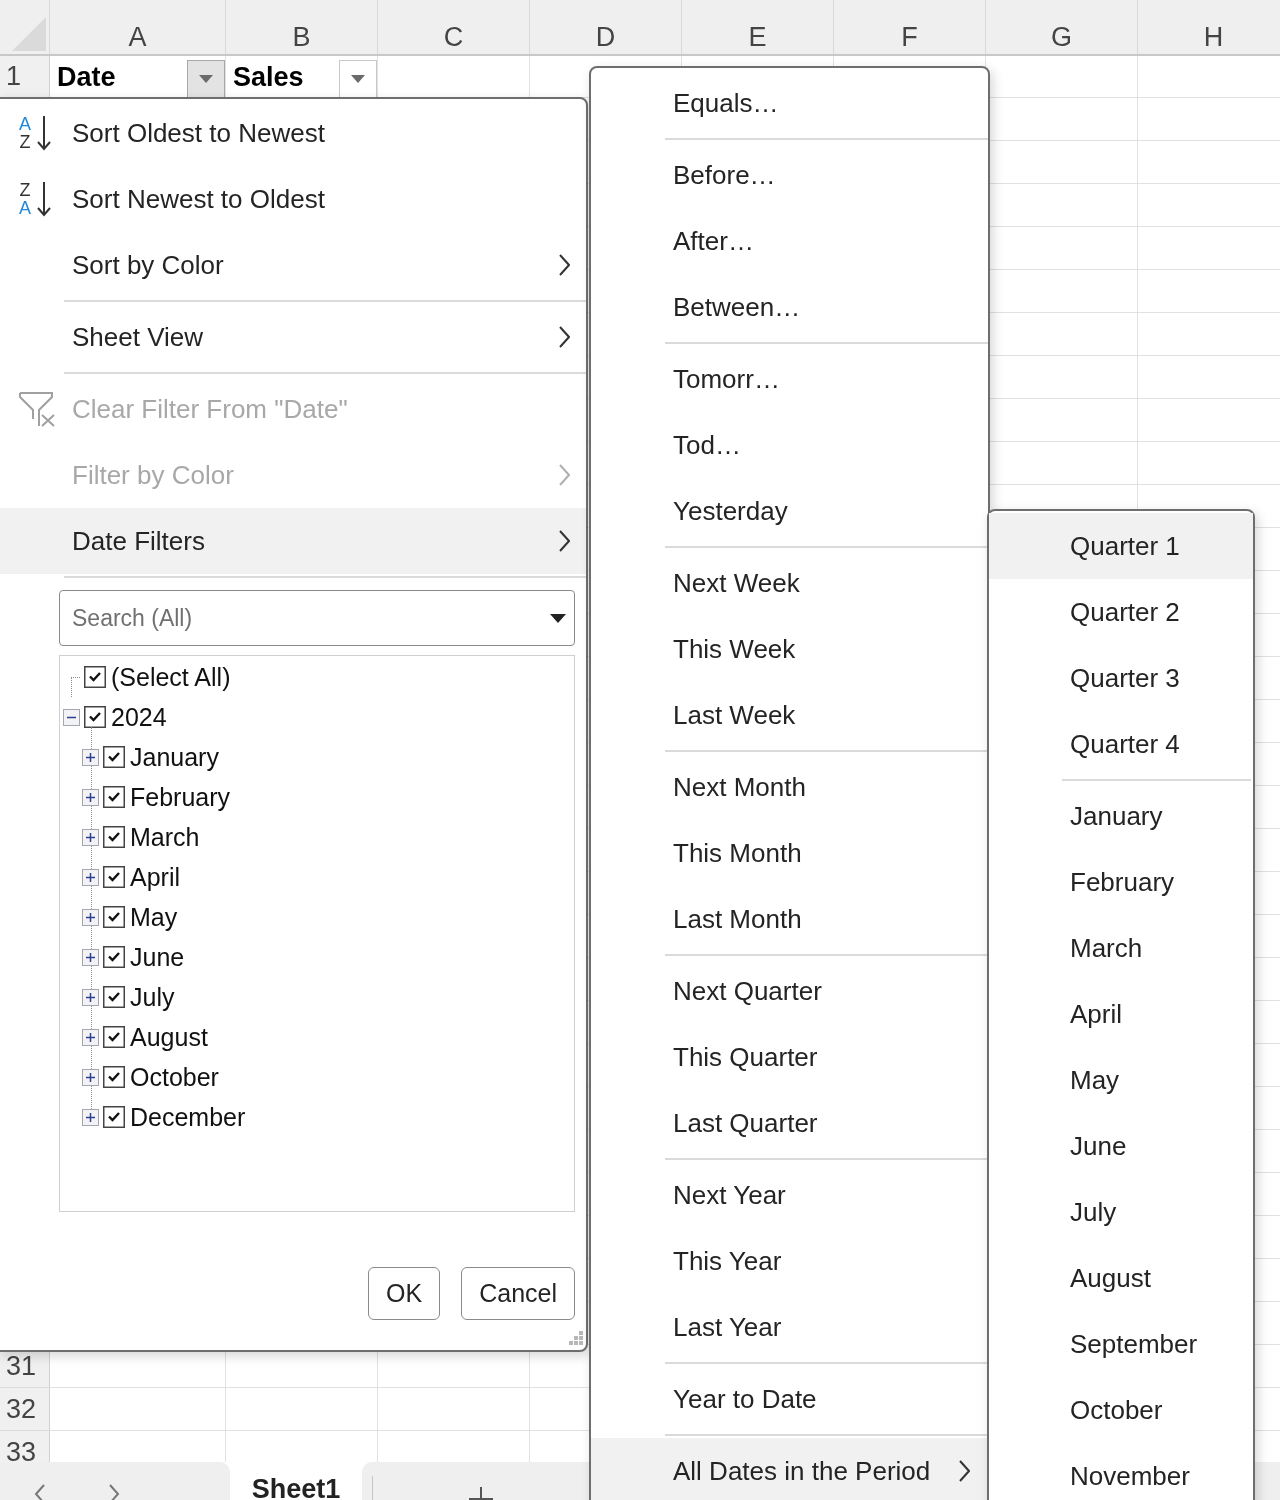 The image size is (1280, 1500). Describe the element at coordinates (71, 717) in the screenshot. I see `collapse-icon` at that location.